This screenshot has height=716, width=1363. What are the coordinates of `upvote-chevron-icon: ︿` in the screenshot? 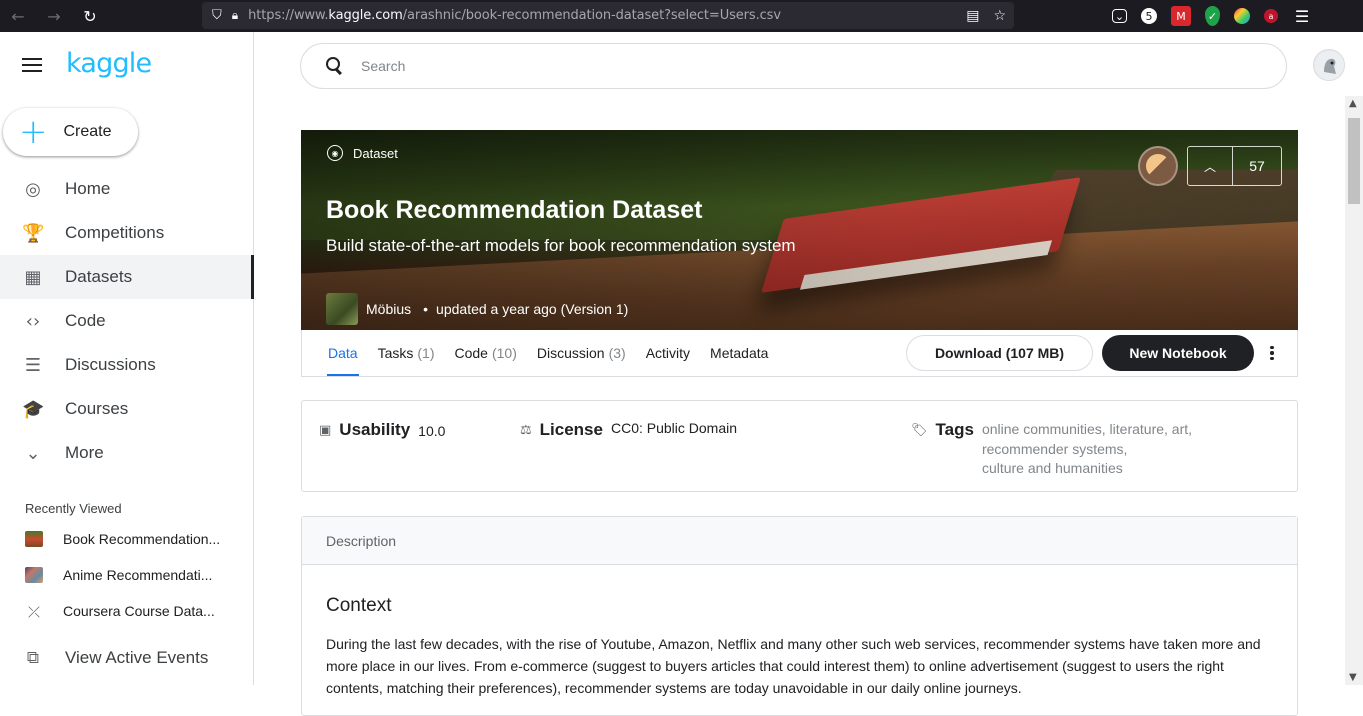 It's located at (1210, 166).